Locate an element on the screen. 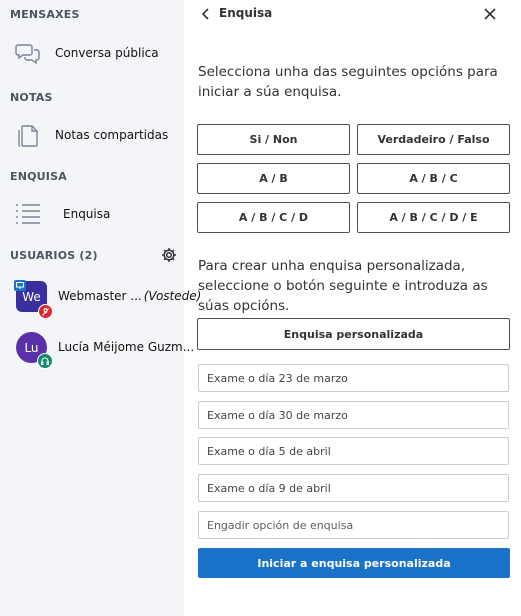 The height and width of the screenshot is (616, 521). sidebar-item-public-chat: Conversa pública is located at coordinates (92, 53).